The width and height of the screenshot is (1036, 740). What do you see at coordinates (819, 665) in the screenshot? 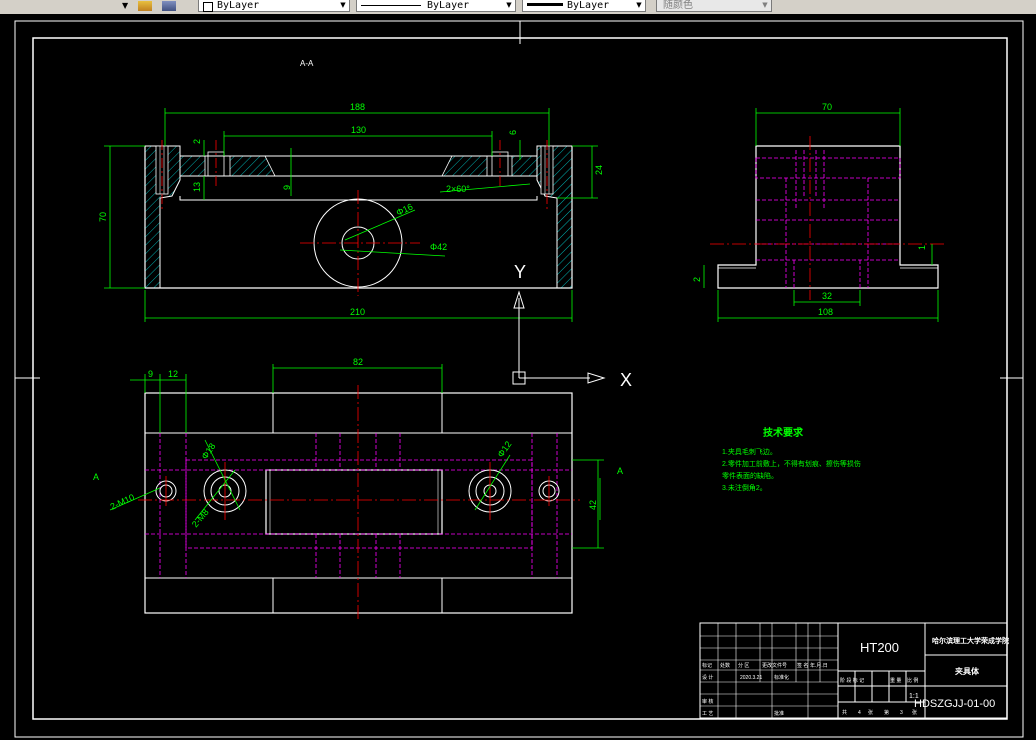
I see `svg-text: 年.月.日` at bounding box center [819, 665].